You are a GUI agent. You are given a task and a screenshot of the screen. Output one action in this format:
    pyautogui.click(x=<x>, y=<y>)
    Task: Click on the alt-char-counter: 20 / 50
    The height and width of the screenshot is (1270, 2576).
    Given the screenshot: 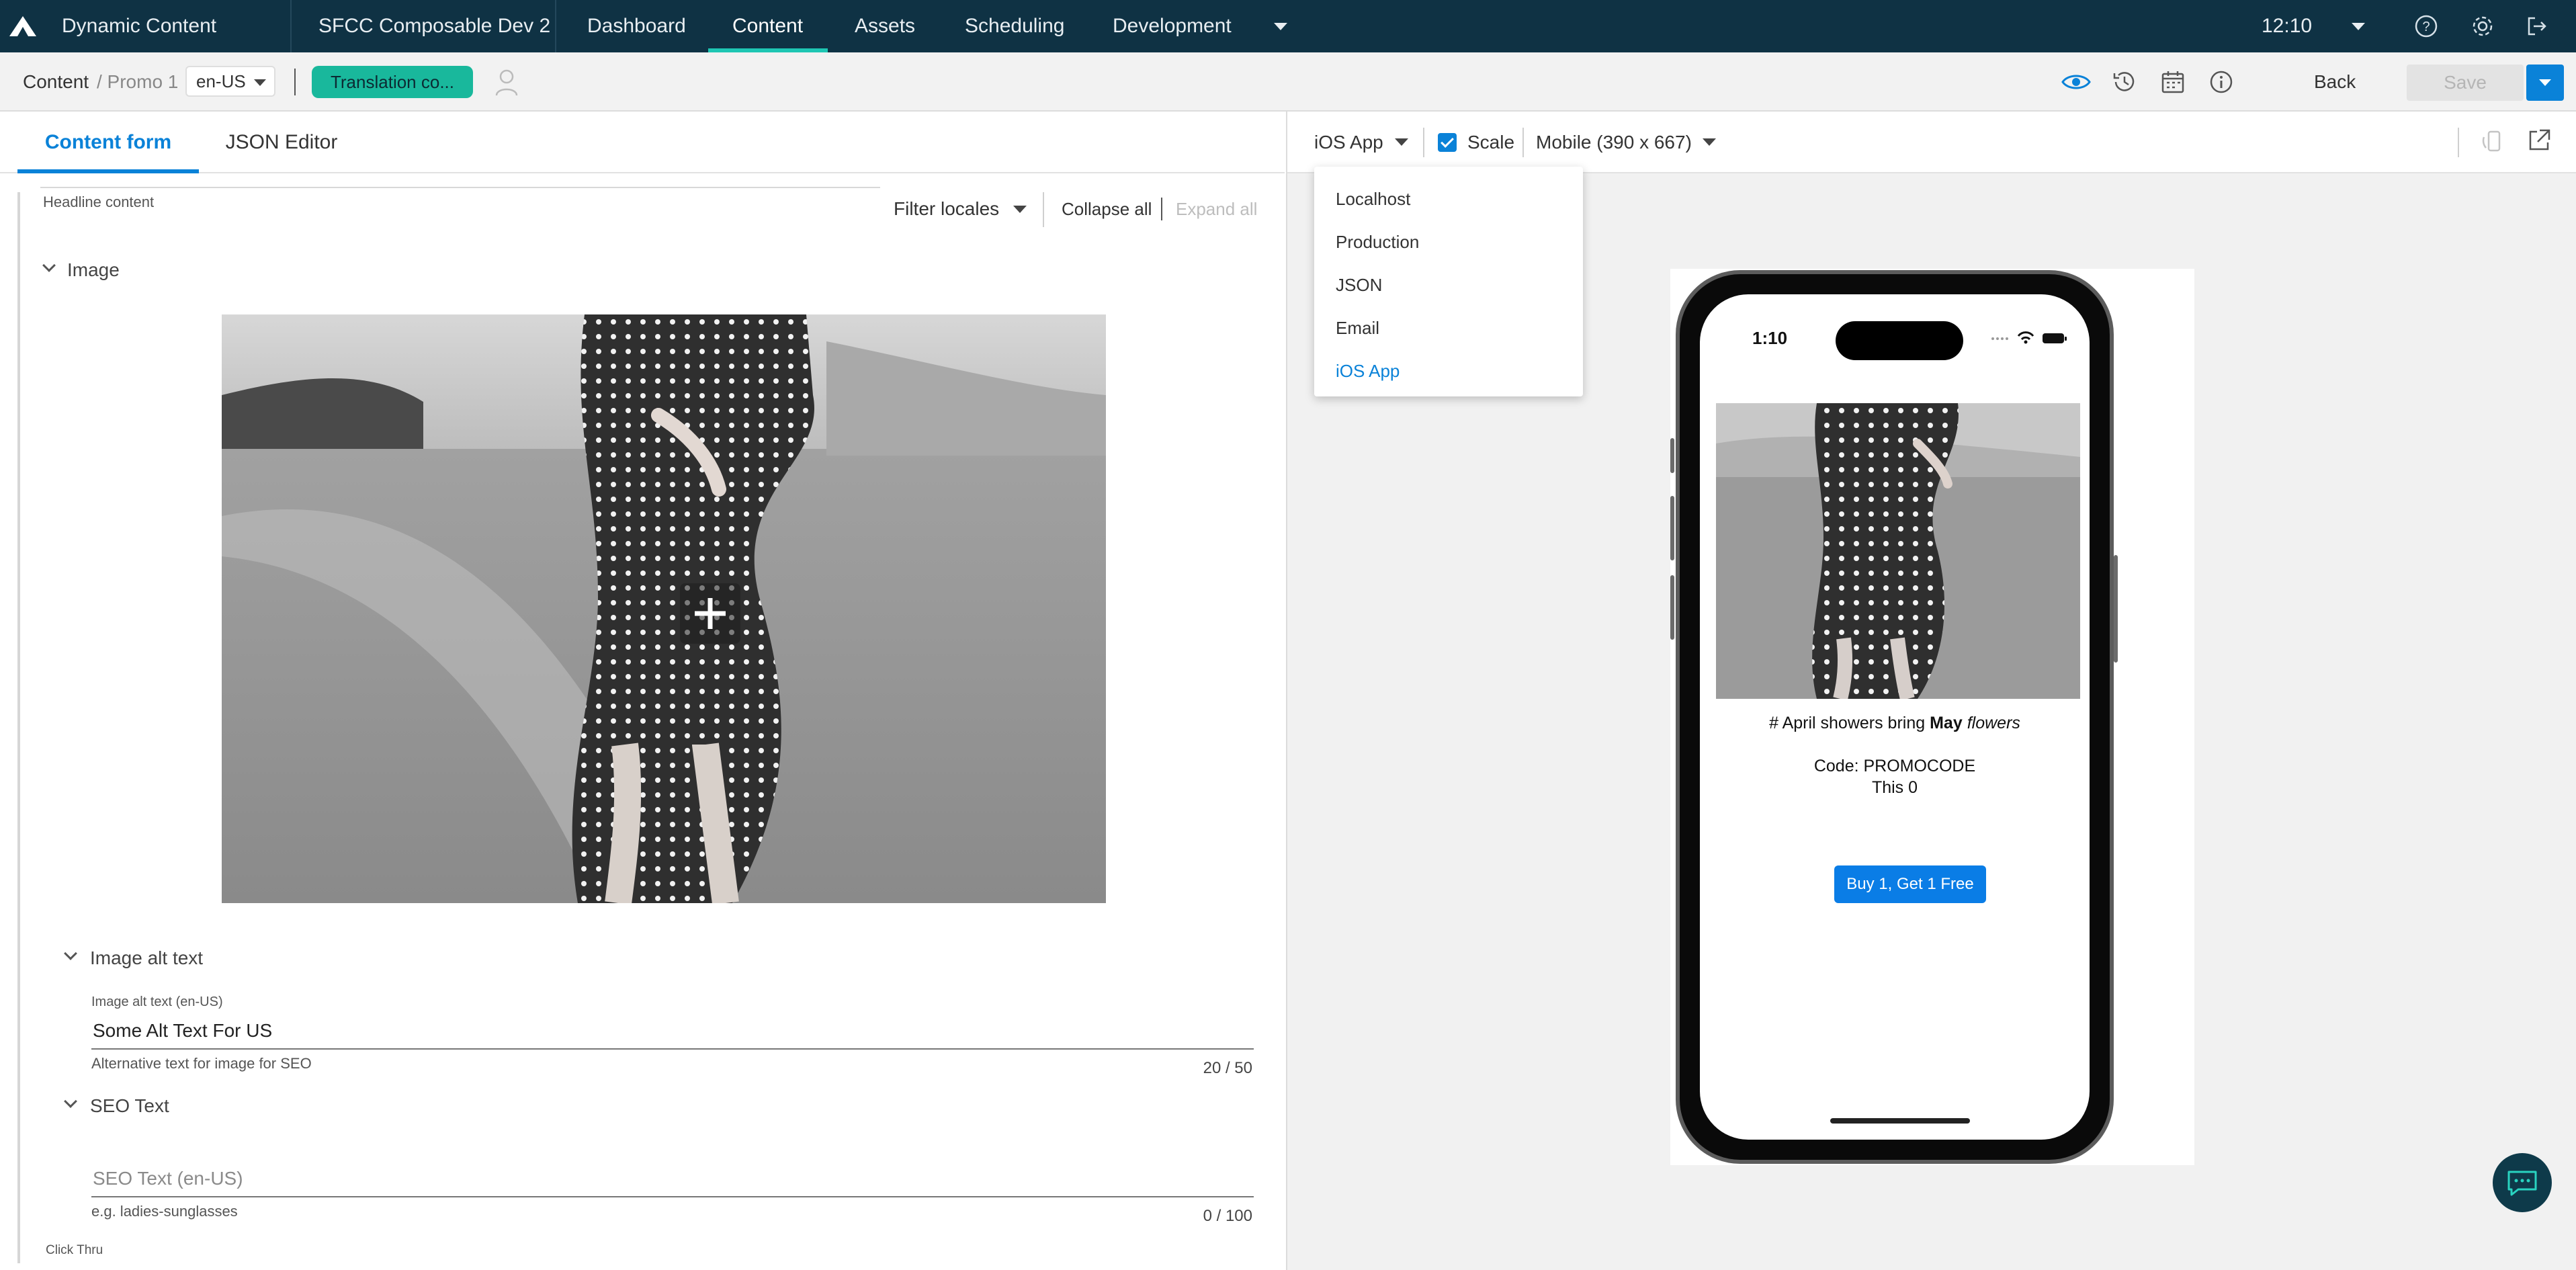 What is the action you would take?
    pyautogui.click(x=1227, y=1068)
    